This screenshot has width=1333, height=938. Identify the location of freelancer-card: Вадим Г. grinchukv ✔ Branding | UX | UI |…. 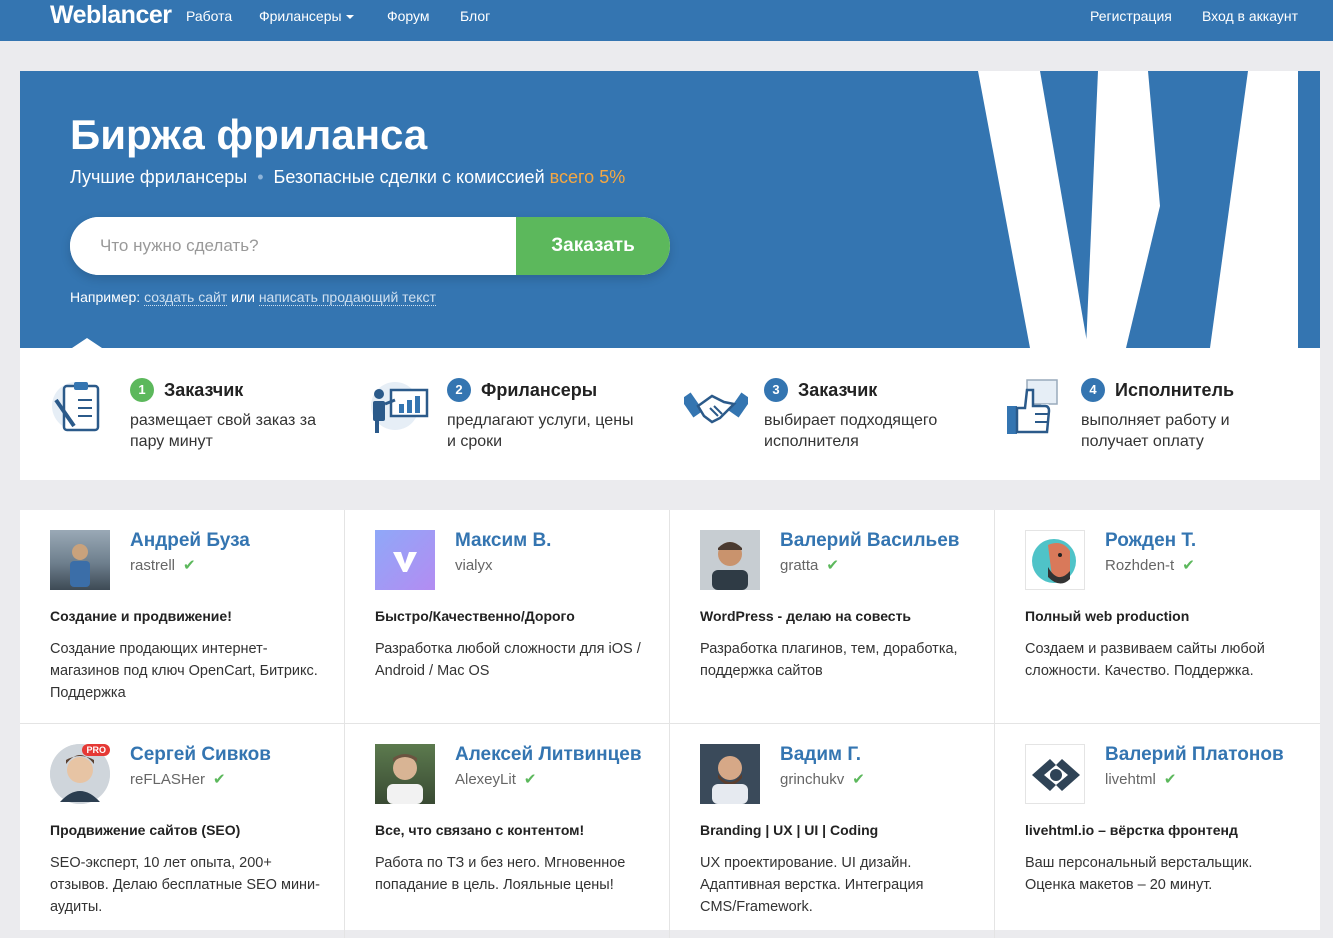
(832, 831).